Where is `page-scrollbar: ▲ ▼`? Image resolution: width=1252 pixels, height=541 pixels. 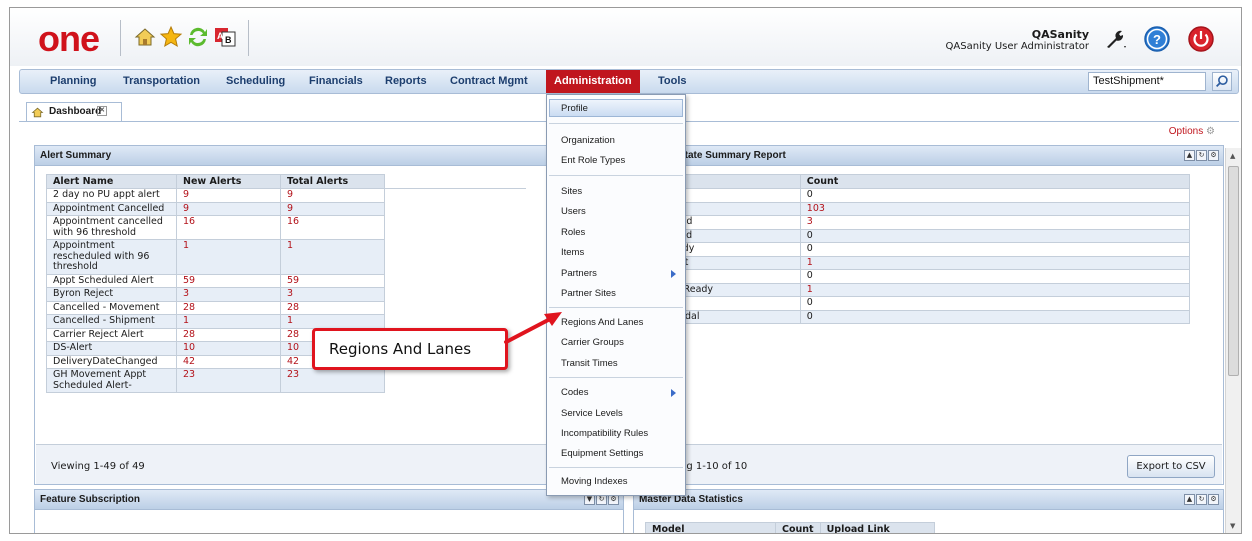 page-scrollbar: ▲ ▼ is located at coordinates (1233, 340).